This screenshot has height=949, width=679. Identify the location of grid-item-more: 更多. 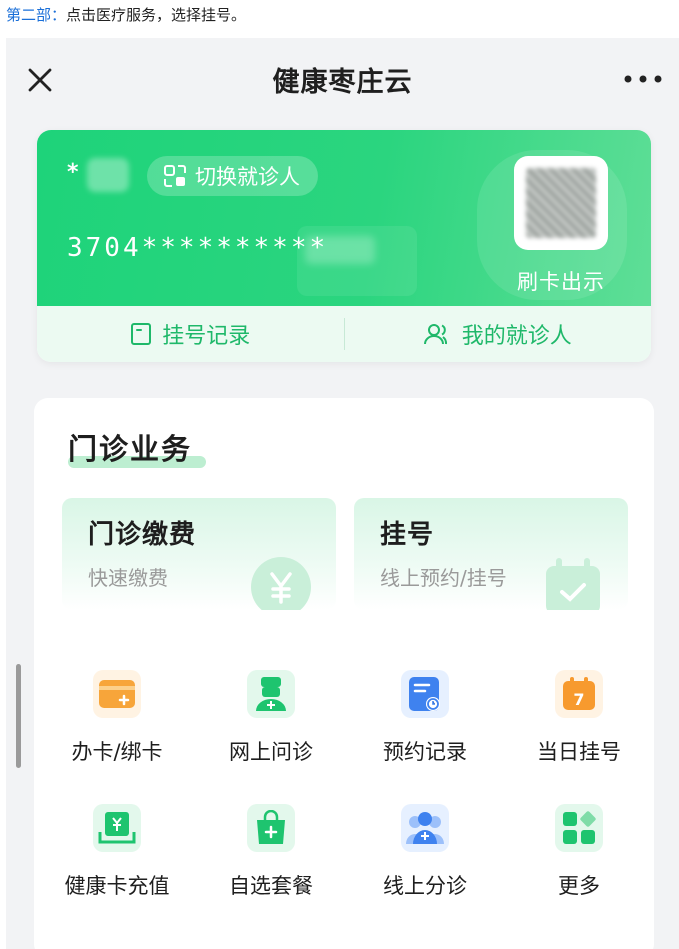
(579, 852).